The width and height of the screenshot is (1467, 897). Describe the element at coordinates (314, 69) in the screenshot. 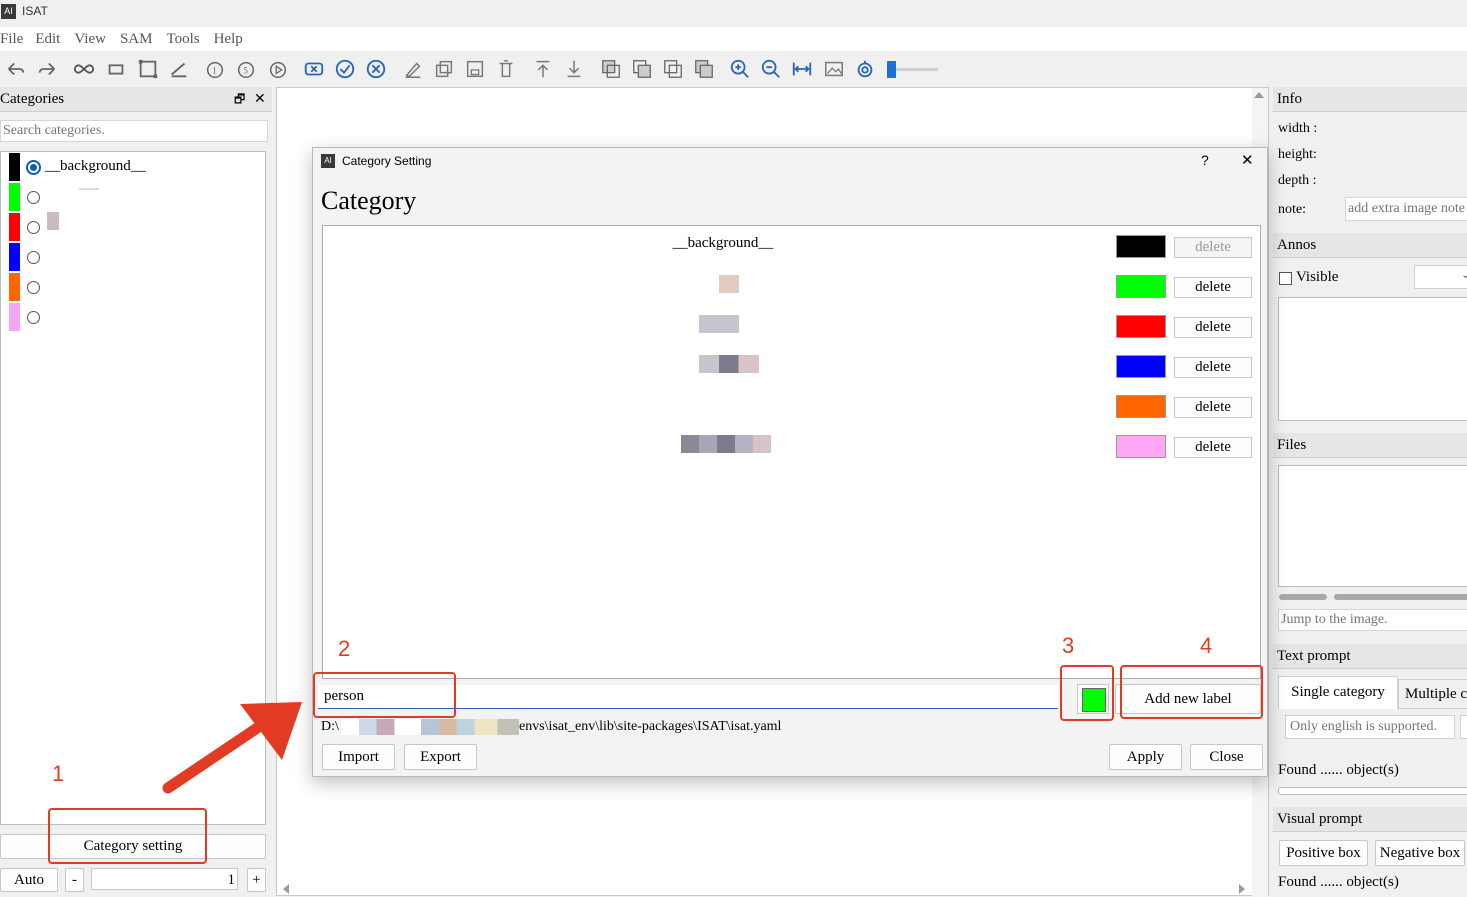

I see `cancel-box-icon` at that location.